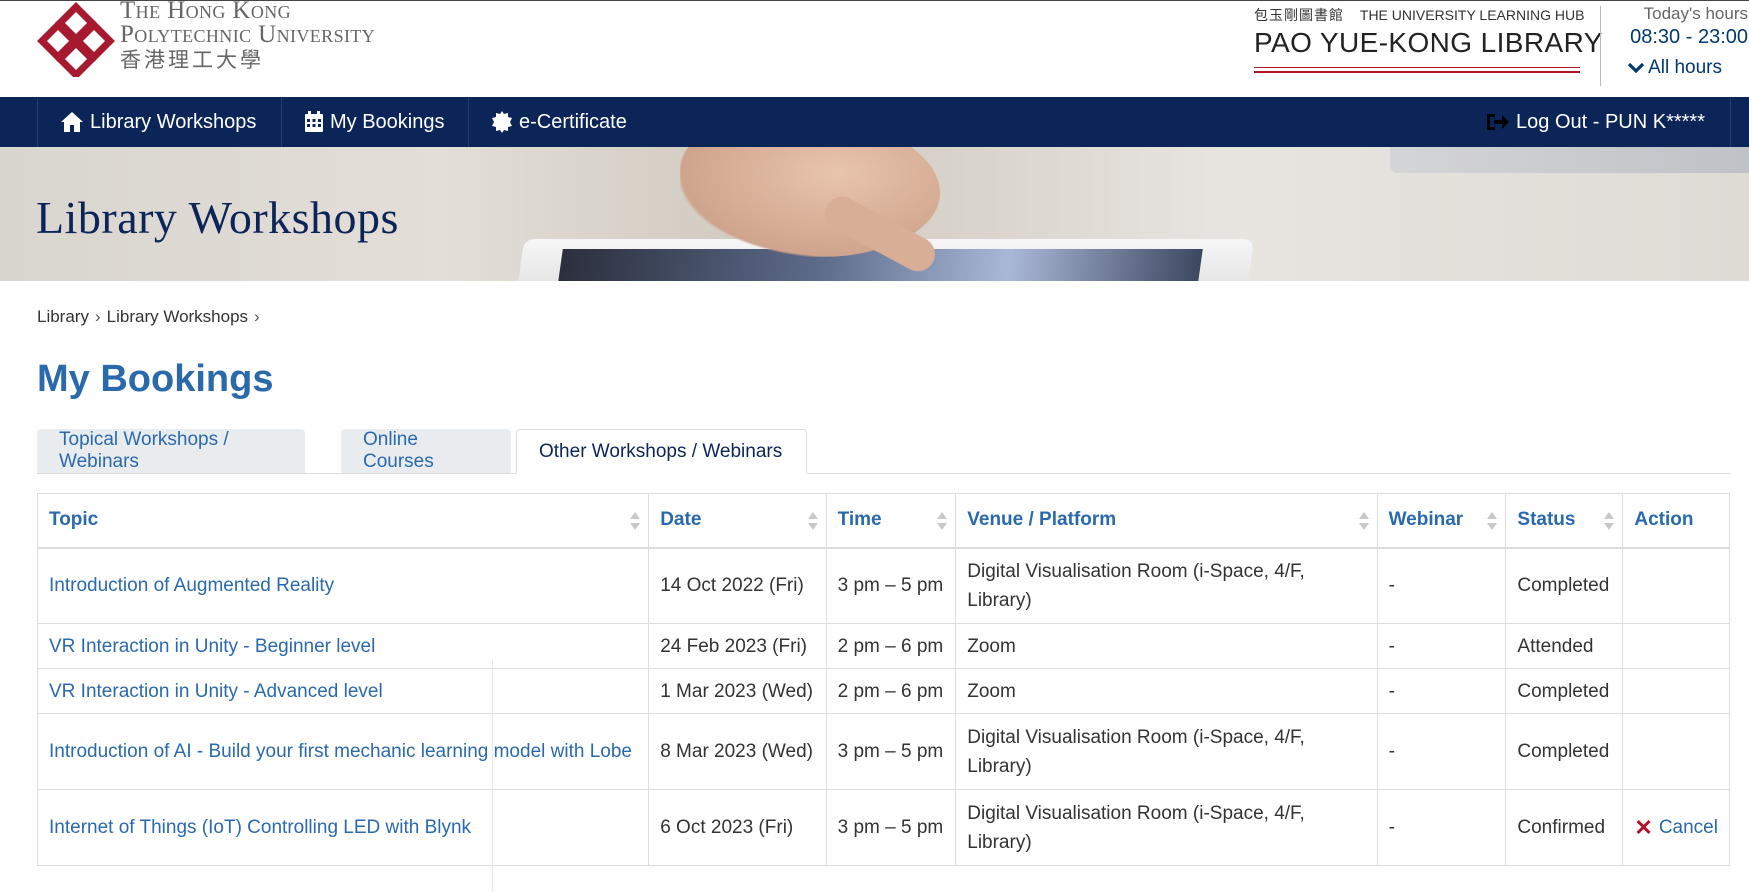 The width and height of the screenshot is (1749, 892). I want to click on logout-link: Log Out - PUN K*****, so click(1595, 122).